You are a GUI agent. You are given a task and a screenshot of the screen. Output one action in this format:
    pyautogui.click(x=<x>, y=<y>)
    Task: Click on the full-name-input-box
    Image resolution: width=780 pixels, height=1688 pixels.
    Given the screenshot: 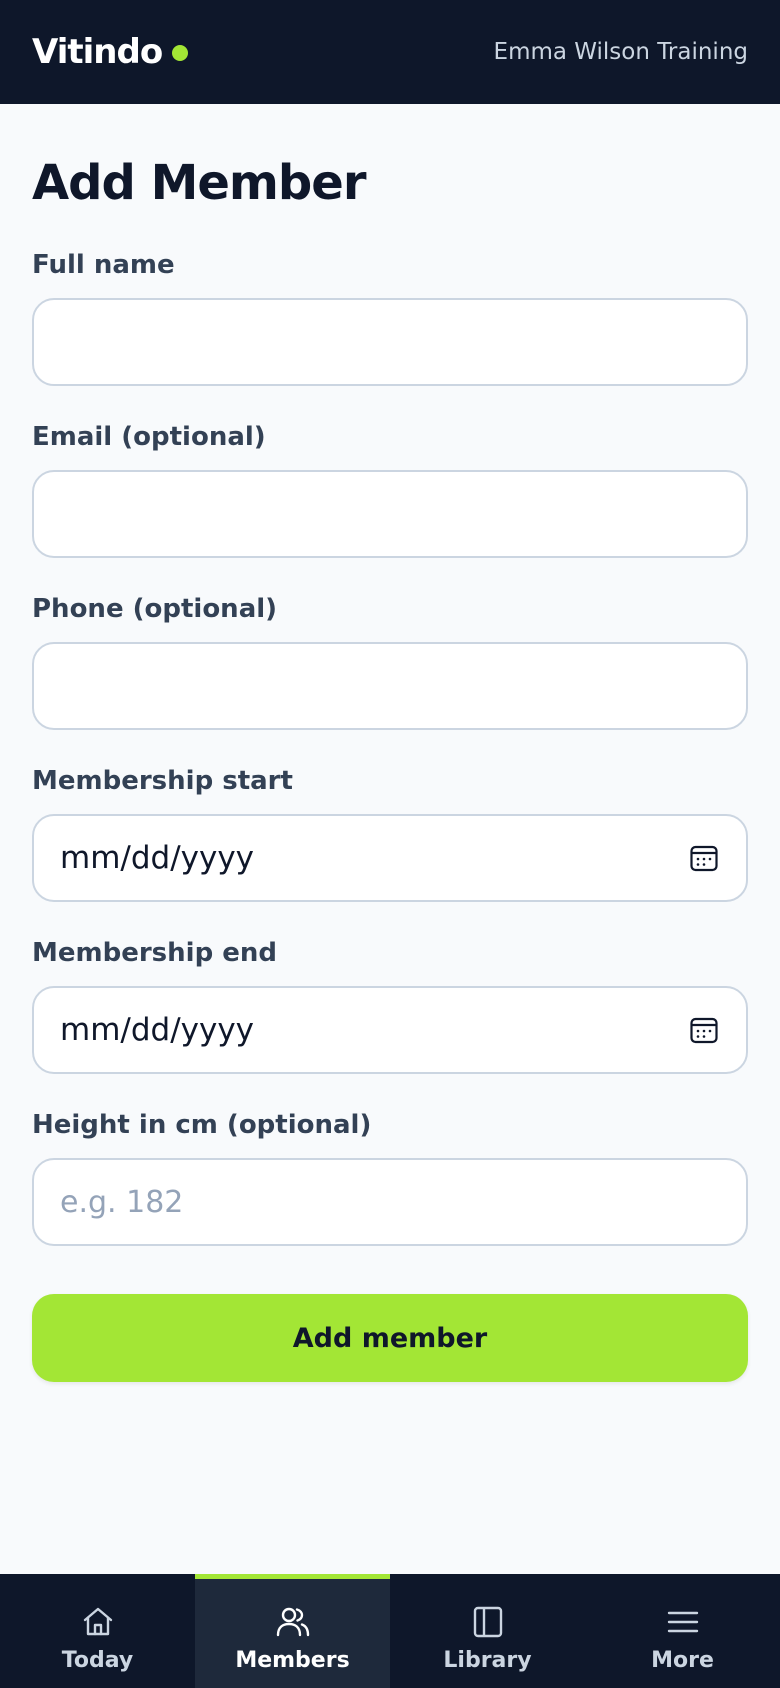 What is the action you would take?
    pyautogui.click(x=390, y=342)
    